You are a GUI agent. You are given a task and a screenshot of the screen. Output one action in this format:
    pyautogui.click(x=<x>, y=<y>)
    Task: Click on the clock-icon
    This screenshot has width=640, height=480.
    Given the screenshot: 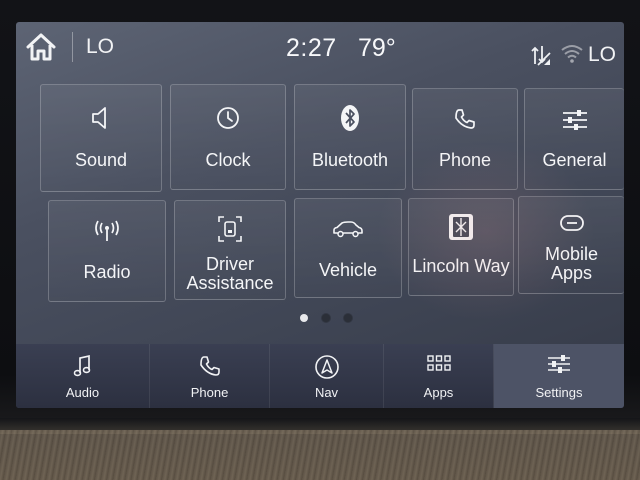 What is the action you would take?
    pyautogui.click(x=228, y=118)
    